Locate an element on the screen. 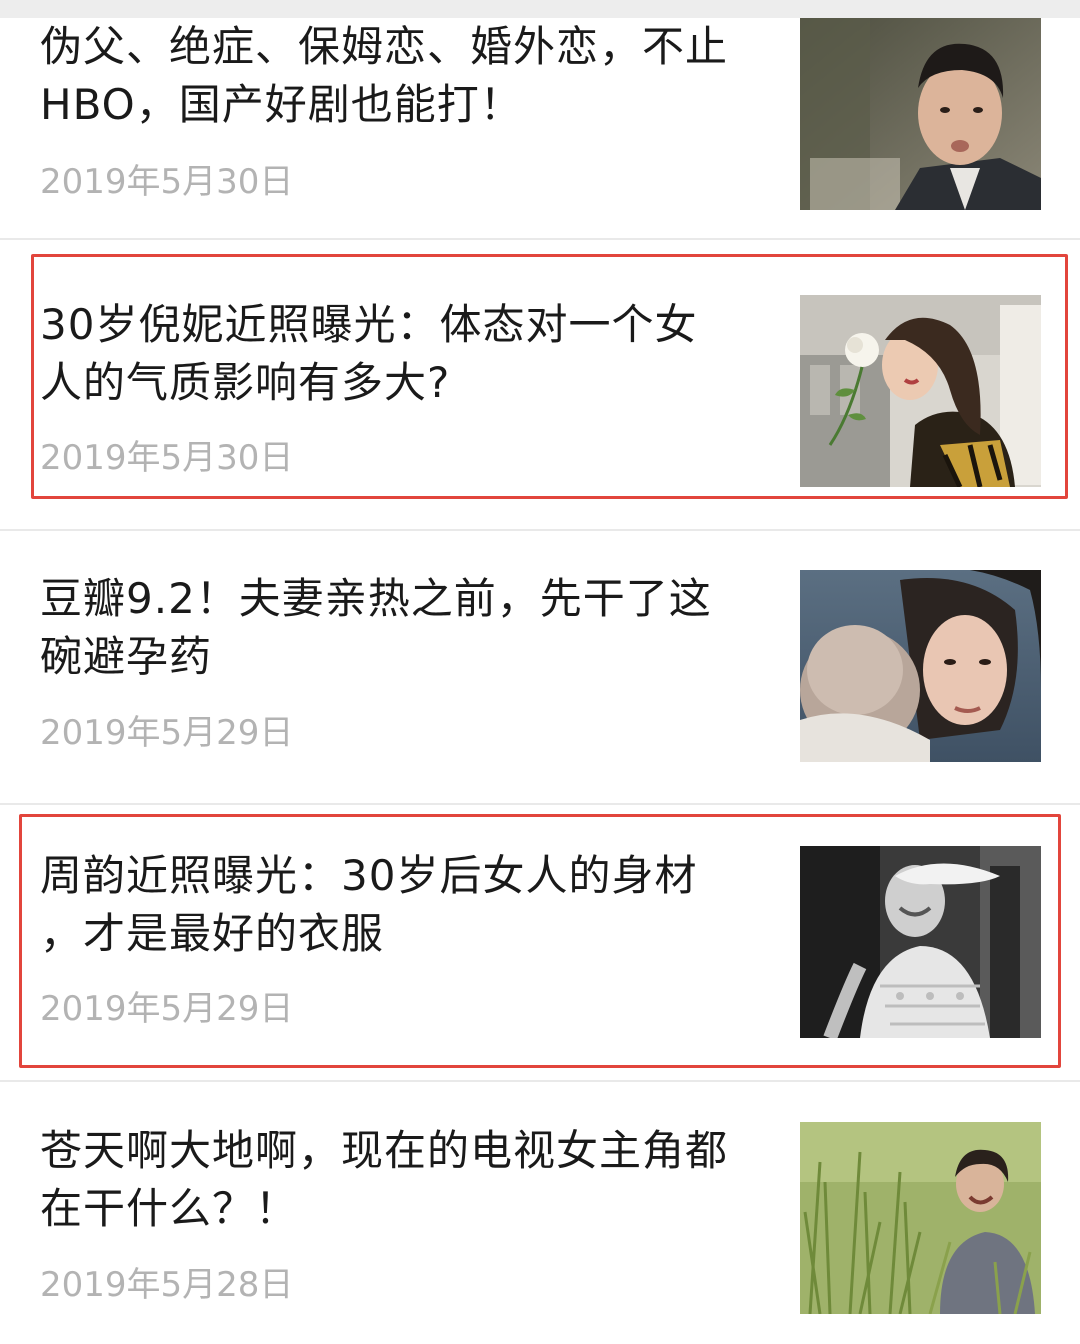  article-date: 2019年5月28日 is located at coordinates (167, 1285).